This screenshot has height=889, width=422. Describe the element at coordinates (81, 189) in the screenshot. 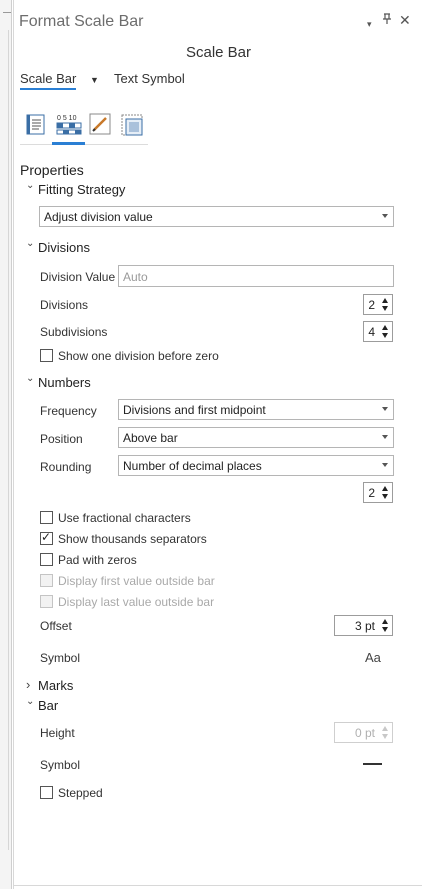

I see `section-fitting-strategy: Fitting Strategy` at that location.